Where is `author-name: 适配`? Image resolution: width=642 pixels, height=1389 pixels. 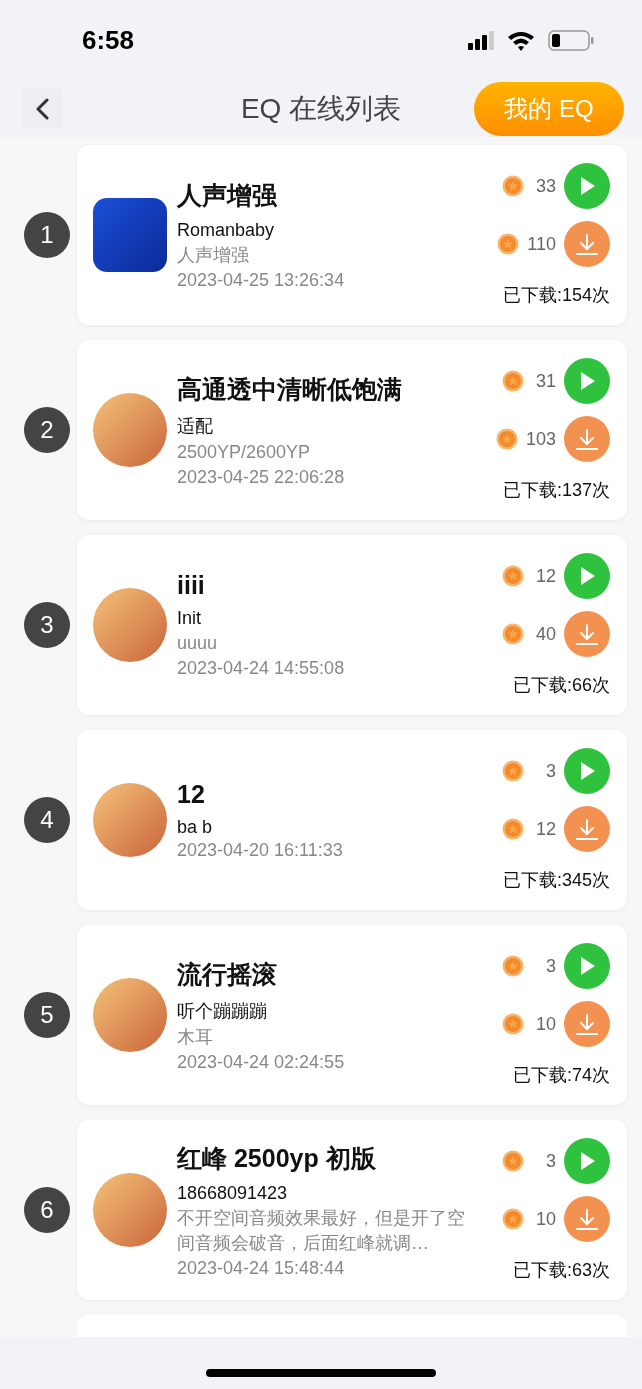 author-name: 适配 is located at coordinates (195, 426).